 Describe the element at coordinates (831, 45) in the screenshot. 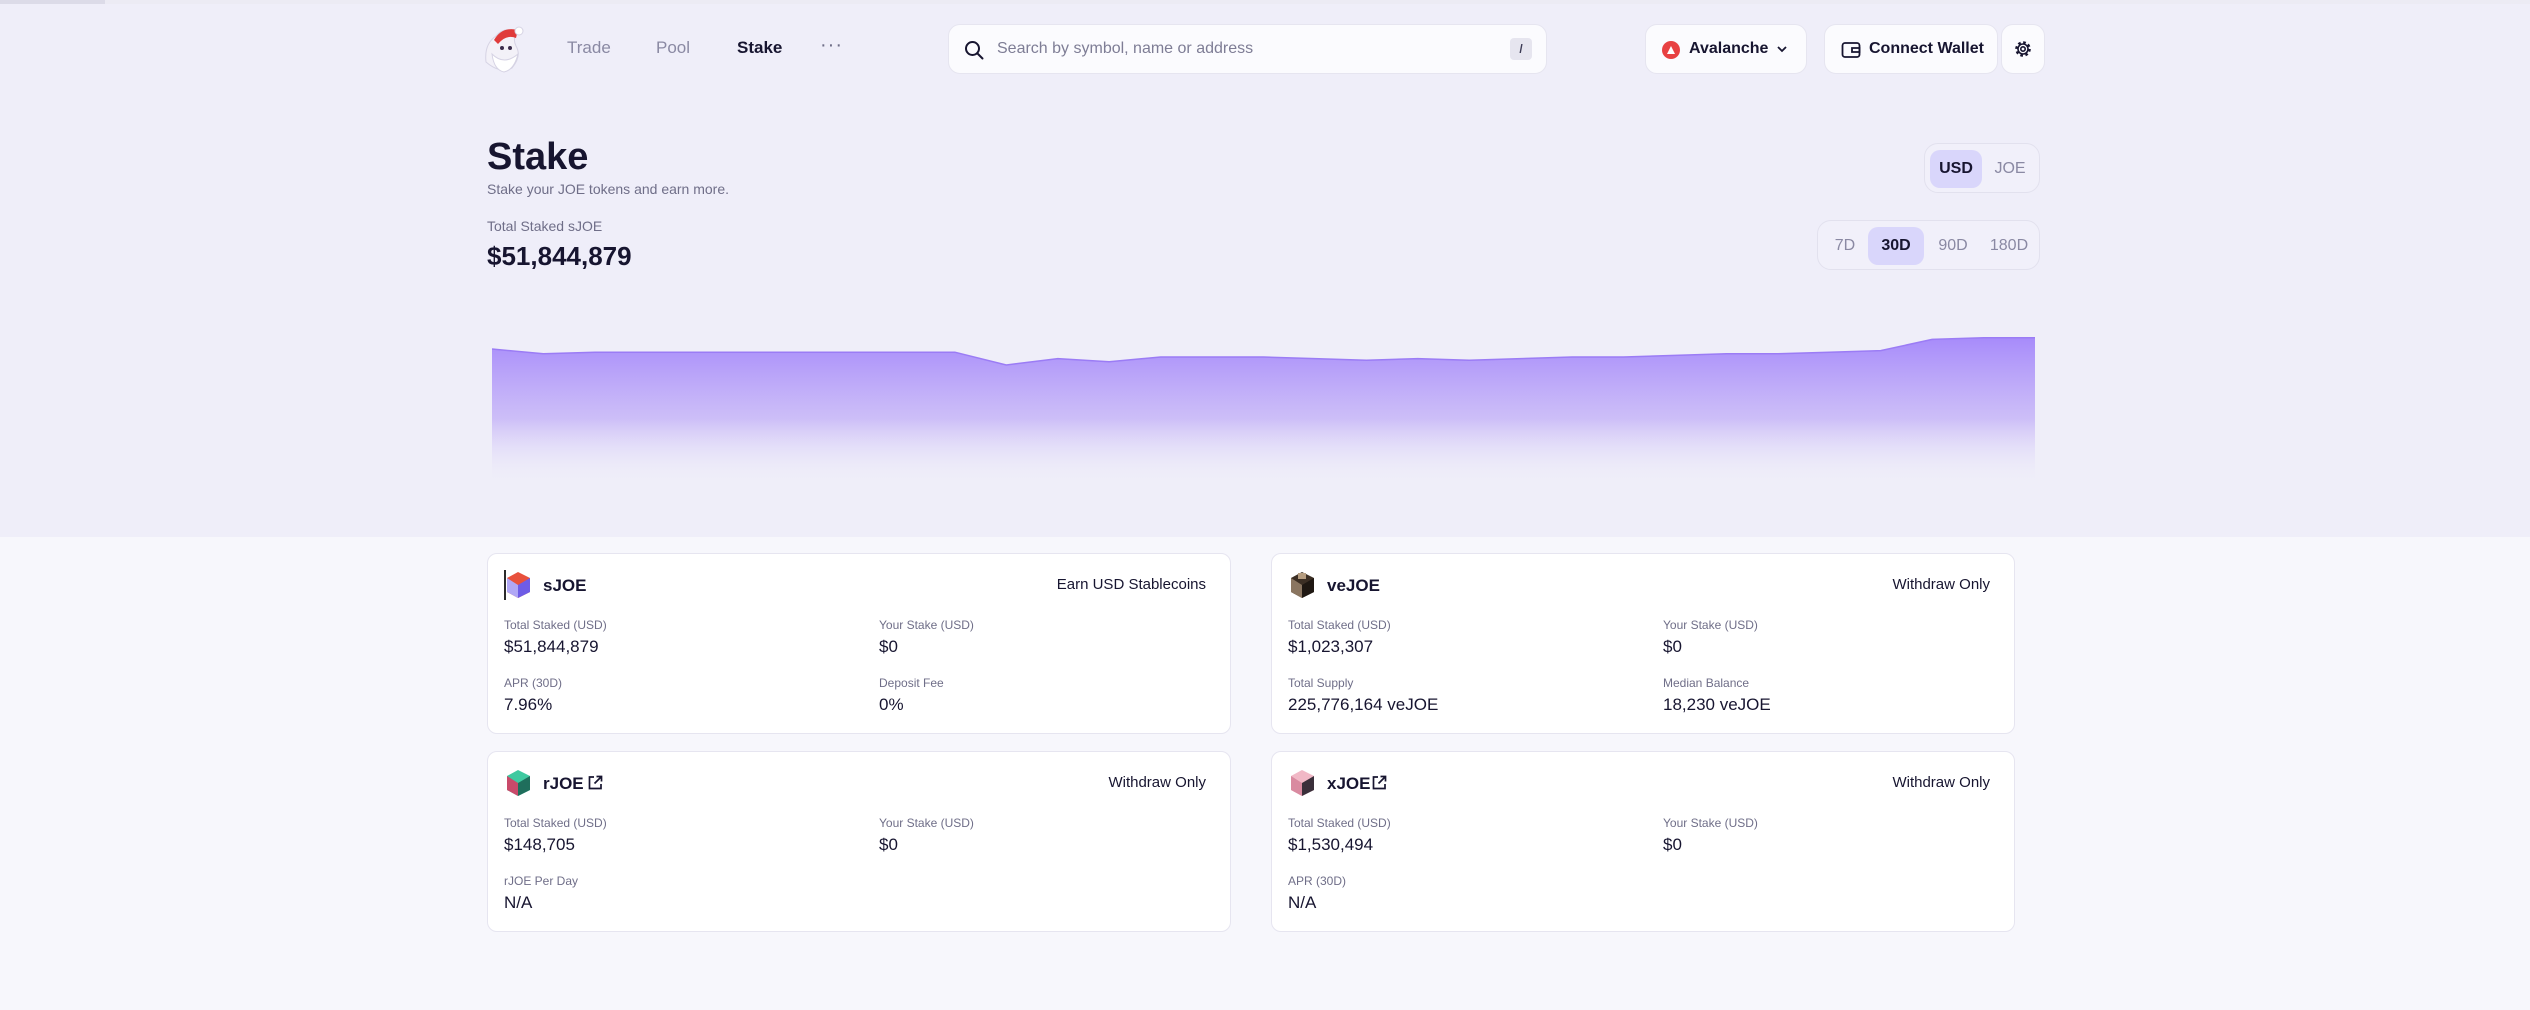

I see `more-menu-button: ···` at that location.